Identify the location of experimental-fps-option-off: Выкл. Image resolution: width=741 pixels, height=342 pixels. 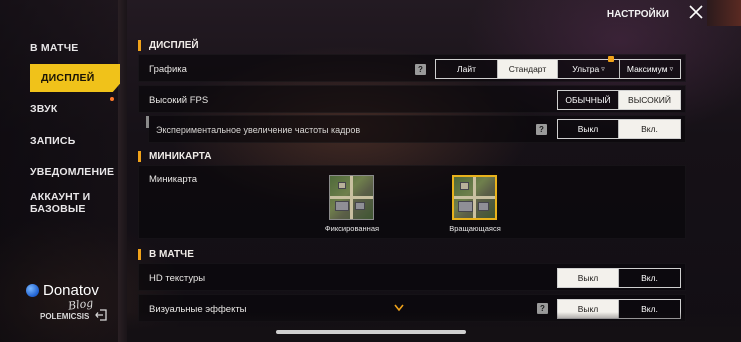
(588, 129).